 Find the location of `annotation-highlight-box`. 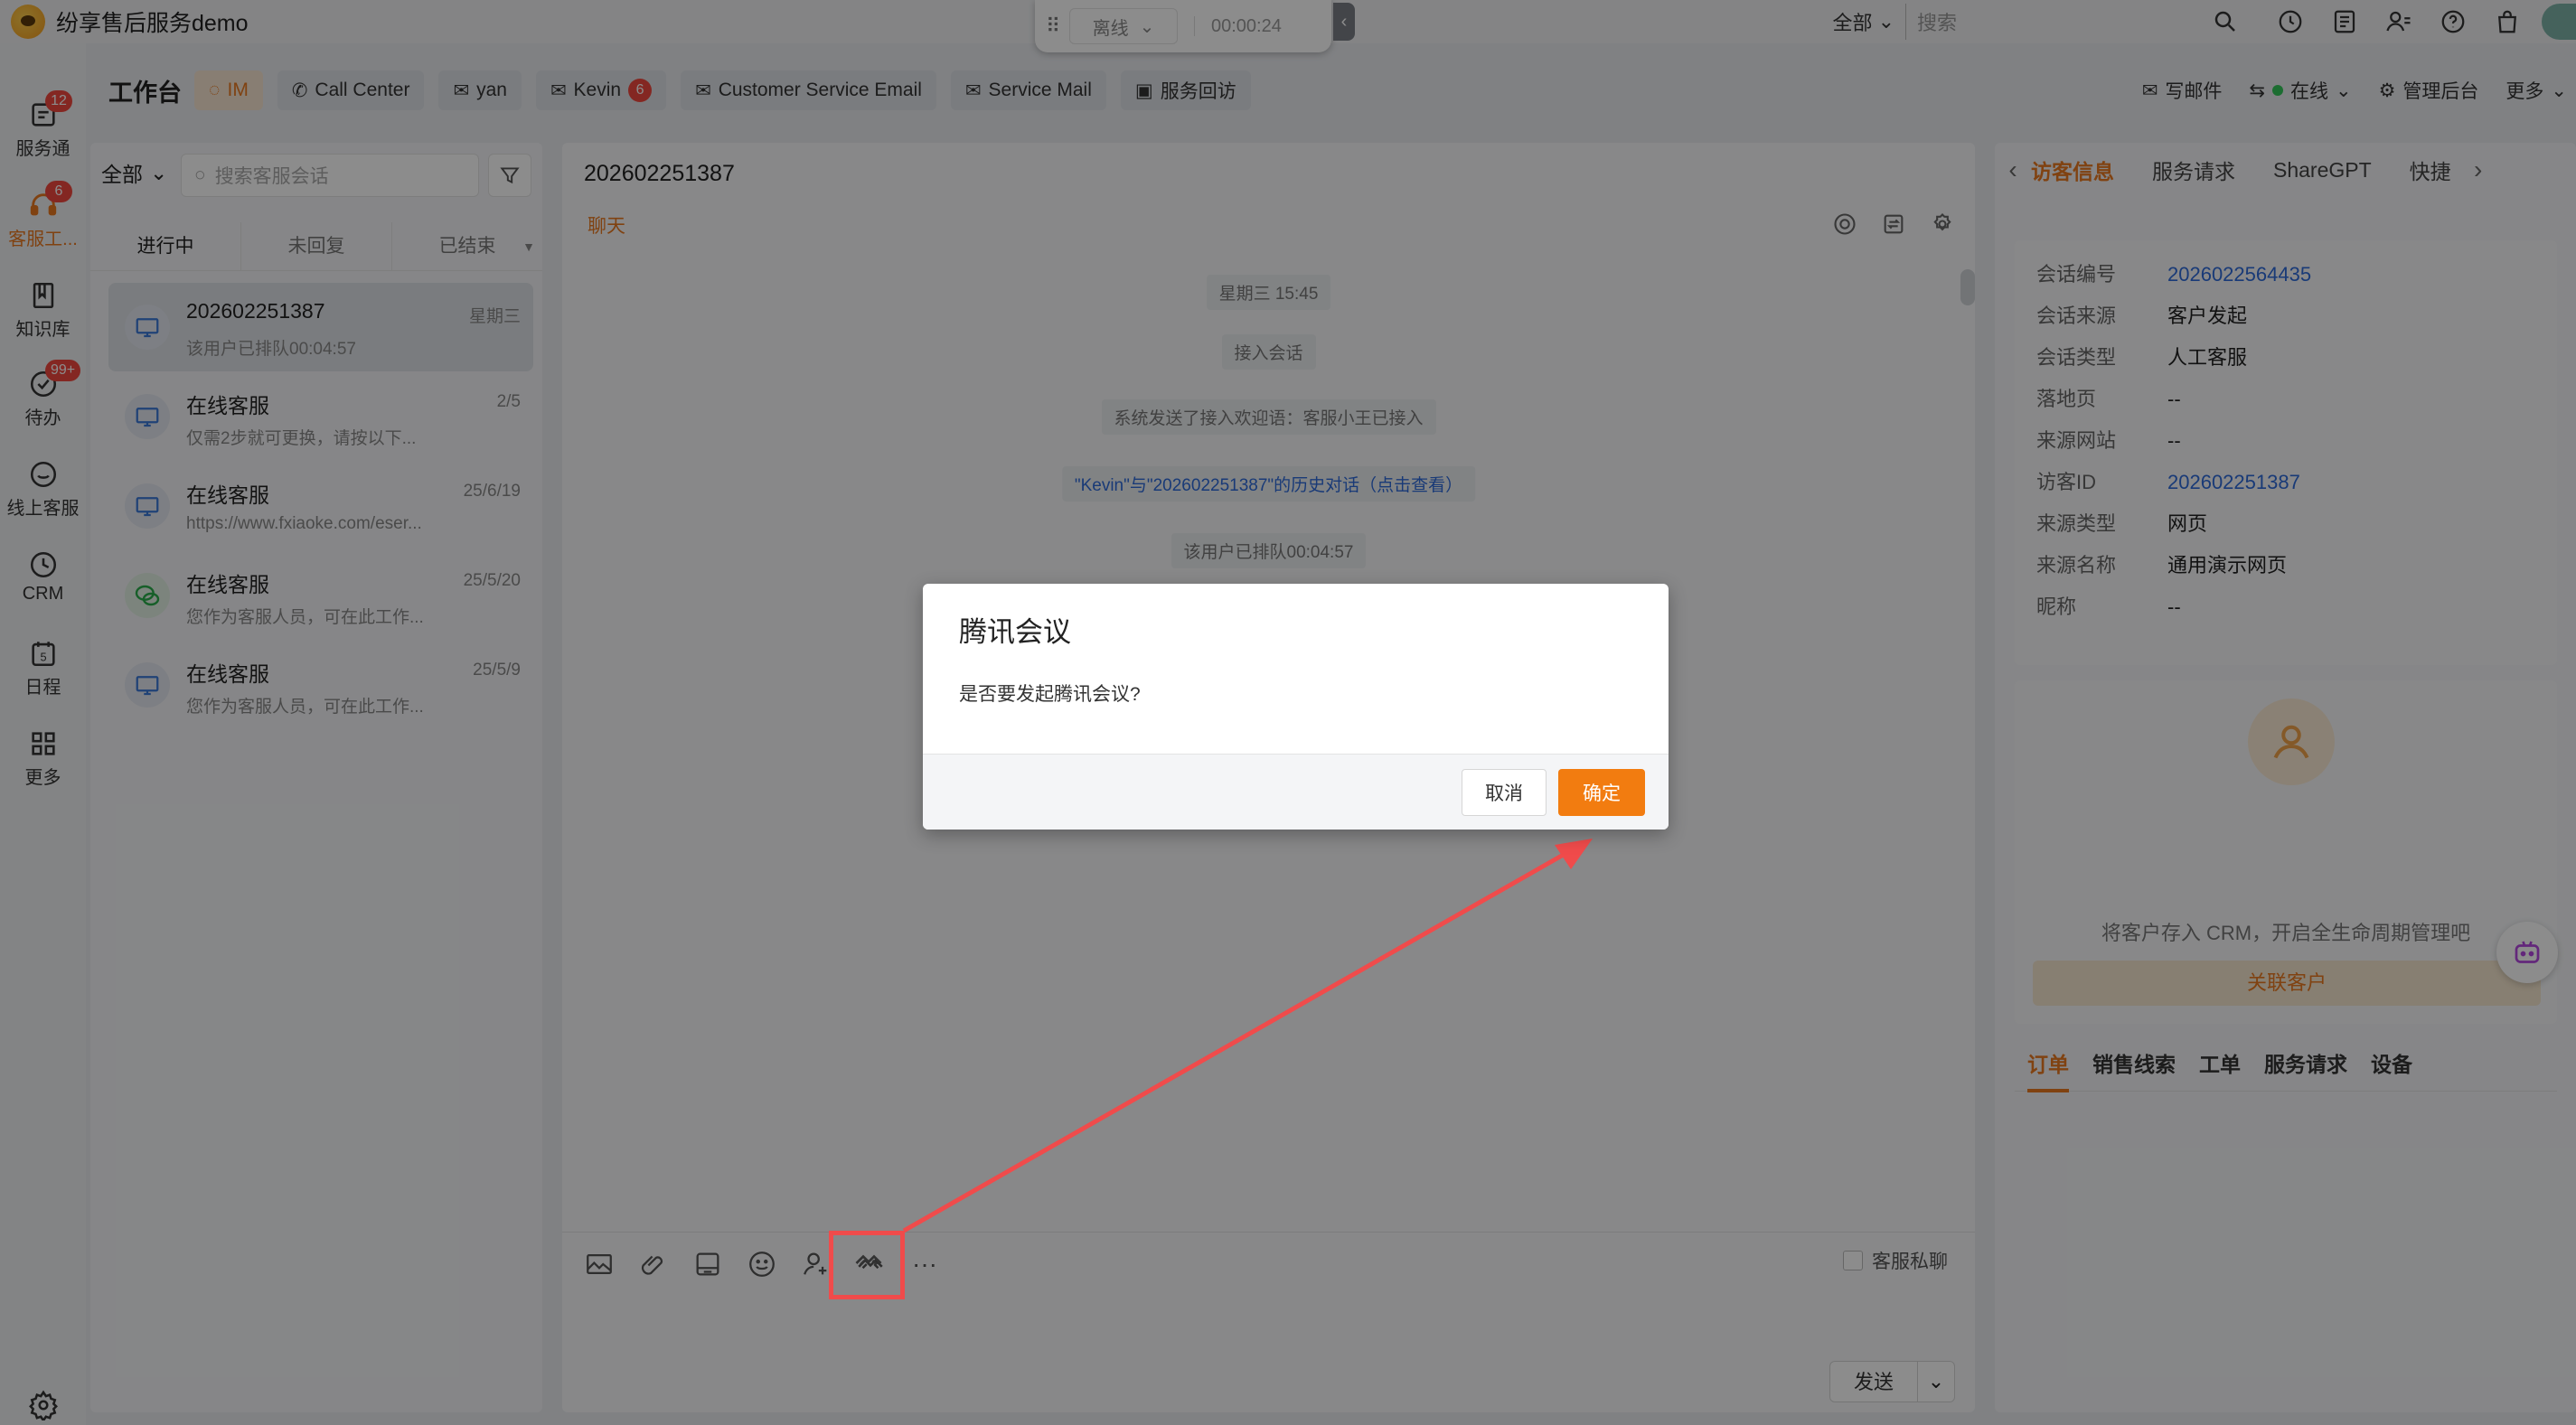

annotation-highlight-box is located at coordinates (867, 1265).